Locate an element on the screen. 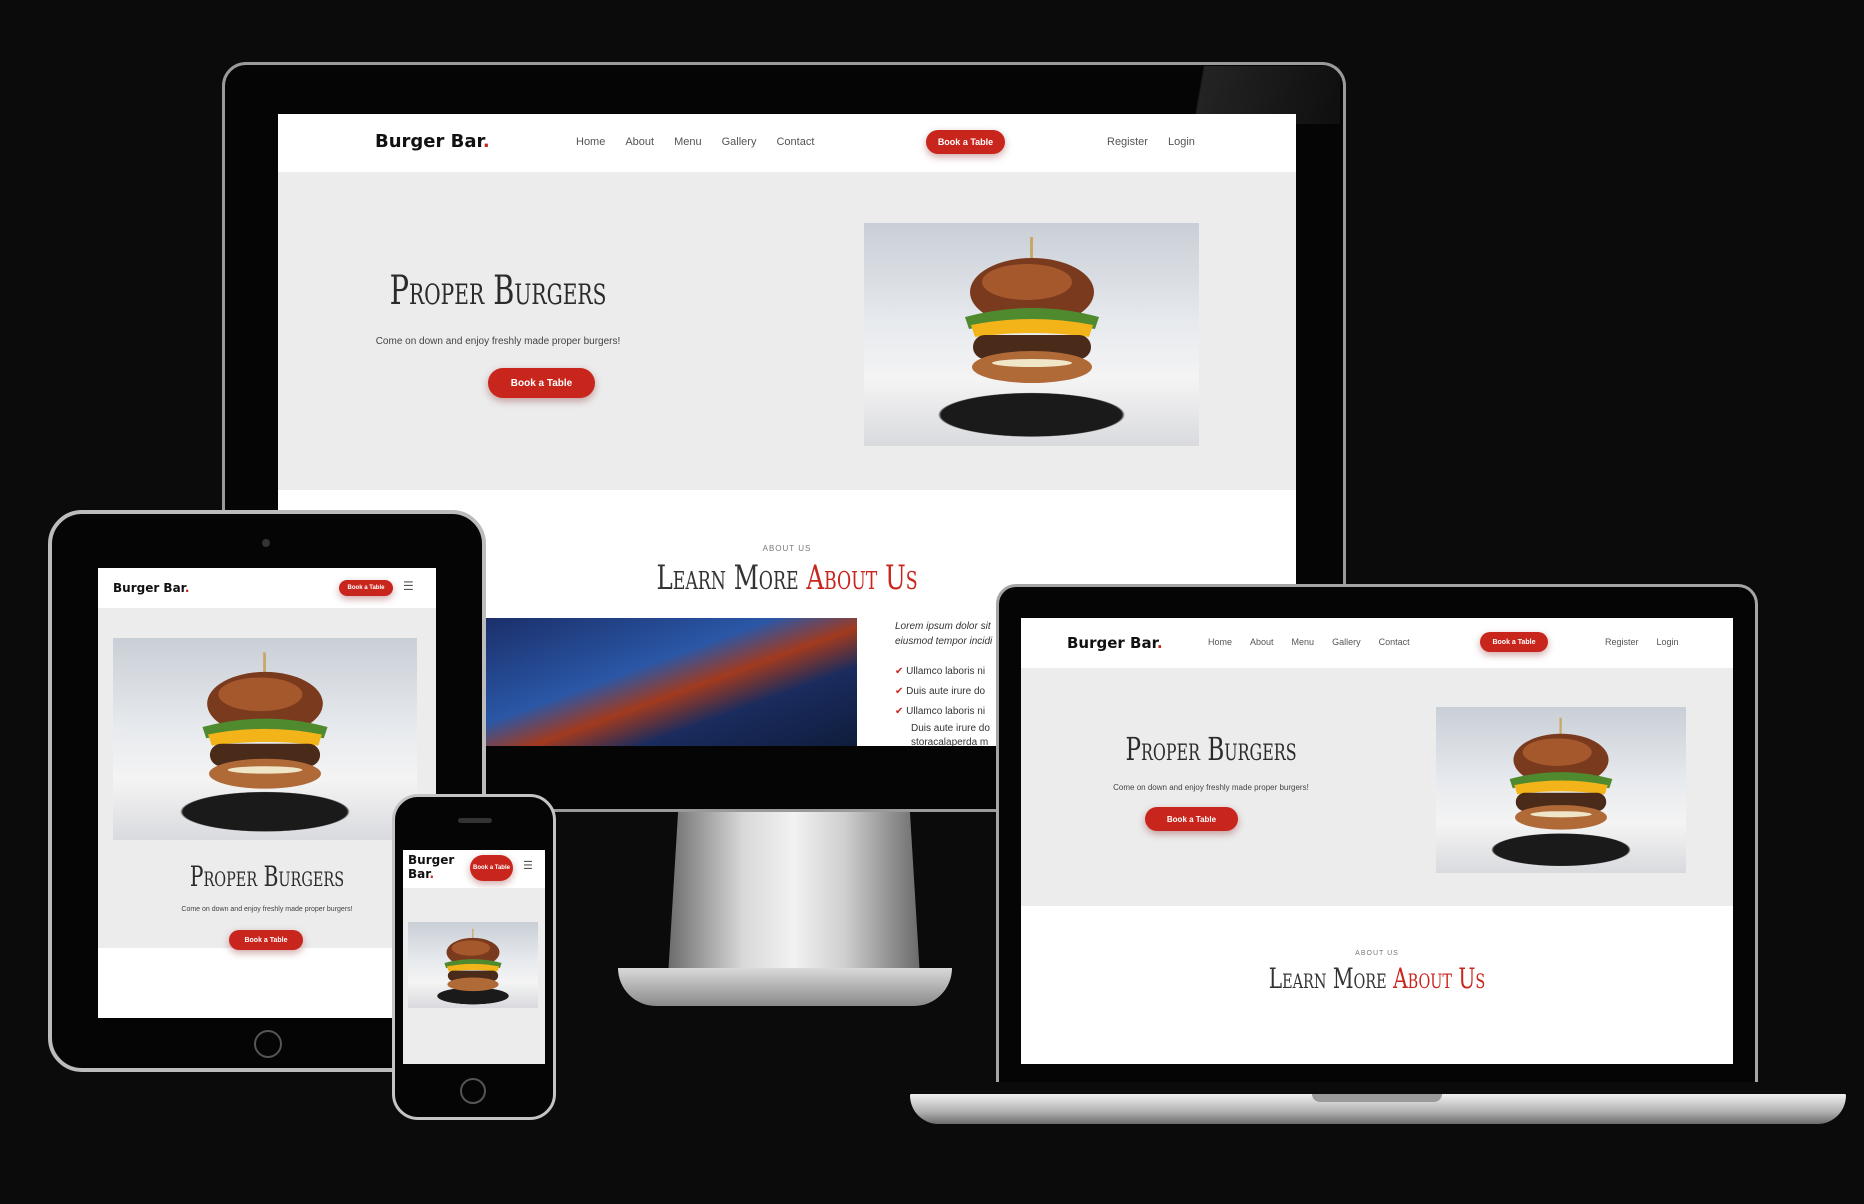 The height and width of the screenshot is (1204, 1864). list-item-cont: Duis aute irure do storacalaperda m is located at coordinates (950, 734).